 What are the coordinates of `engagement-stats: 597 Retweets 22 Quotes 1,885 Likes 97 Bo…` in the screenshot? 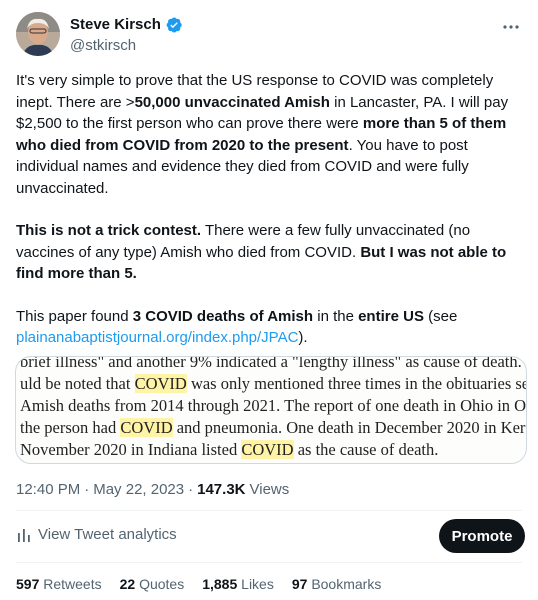 It's located at (198, 584).